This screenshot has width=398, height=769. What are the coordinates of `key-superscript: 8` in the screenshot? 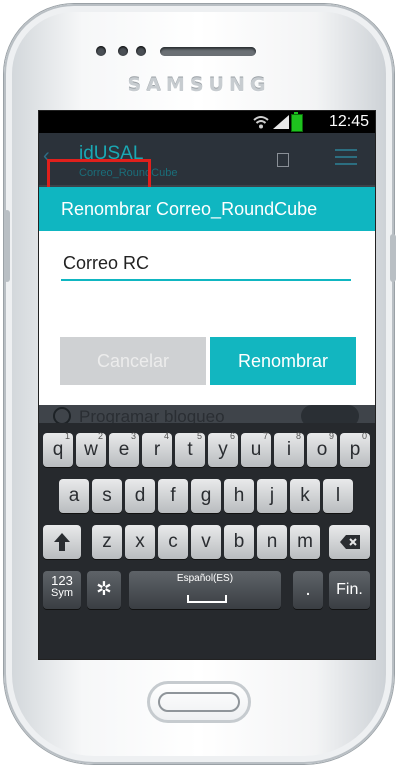 It's located at (298, 436).